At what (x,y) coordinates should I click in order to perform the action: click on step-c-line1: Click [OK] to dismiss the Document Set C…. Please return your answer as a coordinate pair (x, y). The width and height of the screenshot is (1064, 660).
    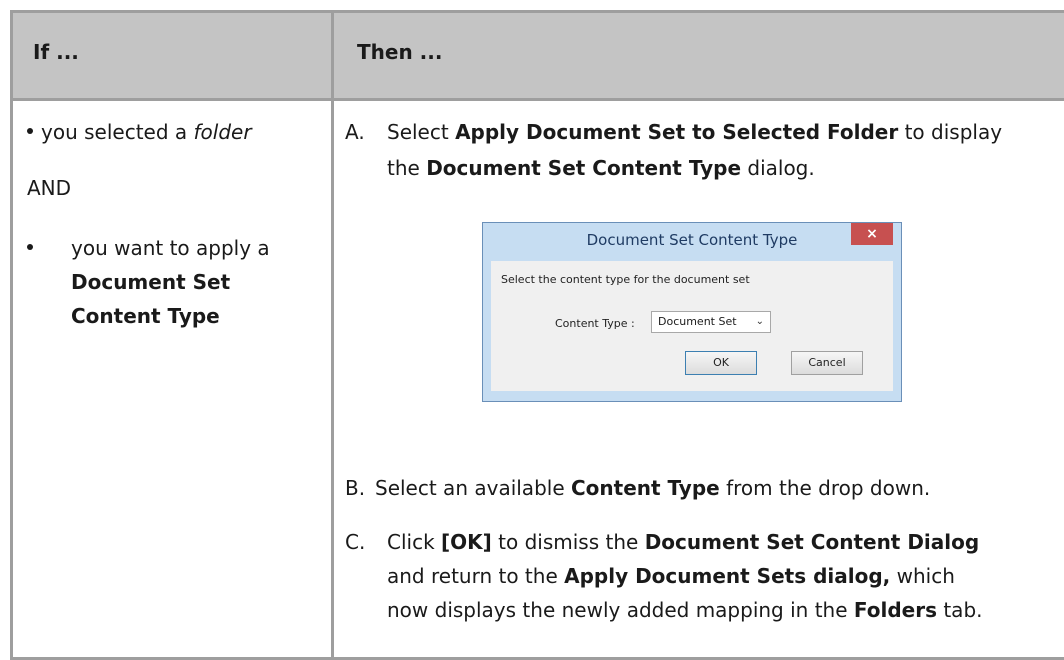
    Looking at the image, I should click on (683, 542).